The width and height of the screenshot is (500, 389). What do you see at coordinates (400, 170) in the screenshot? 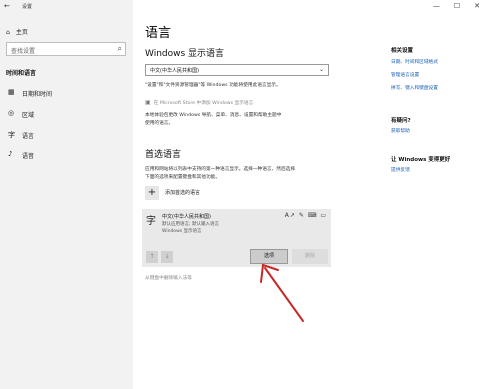
I see `feedback-link: 提供反馈` at bounding box center [400, 170].